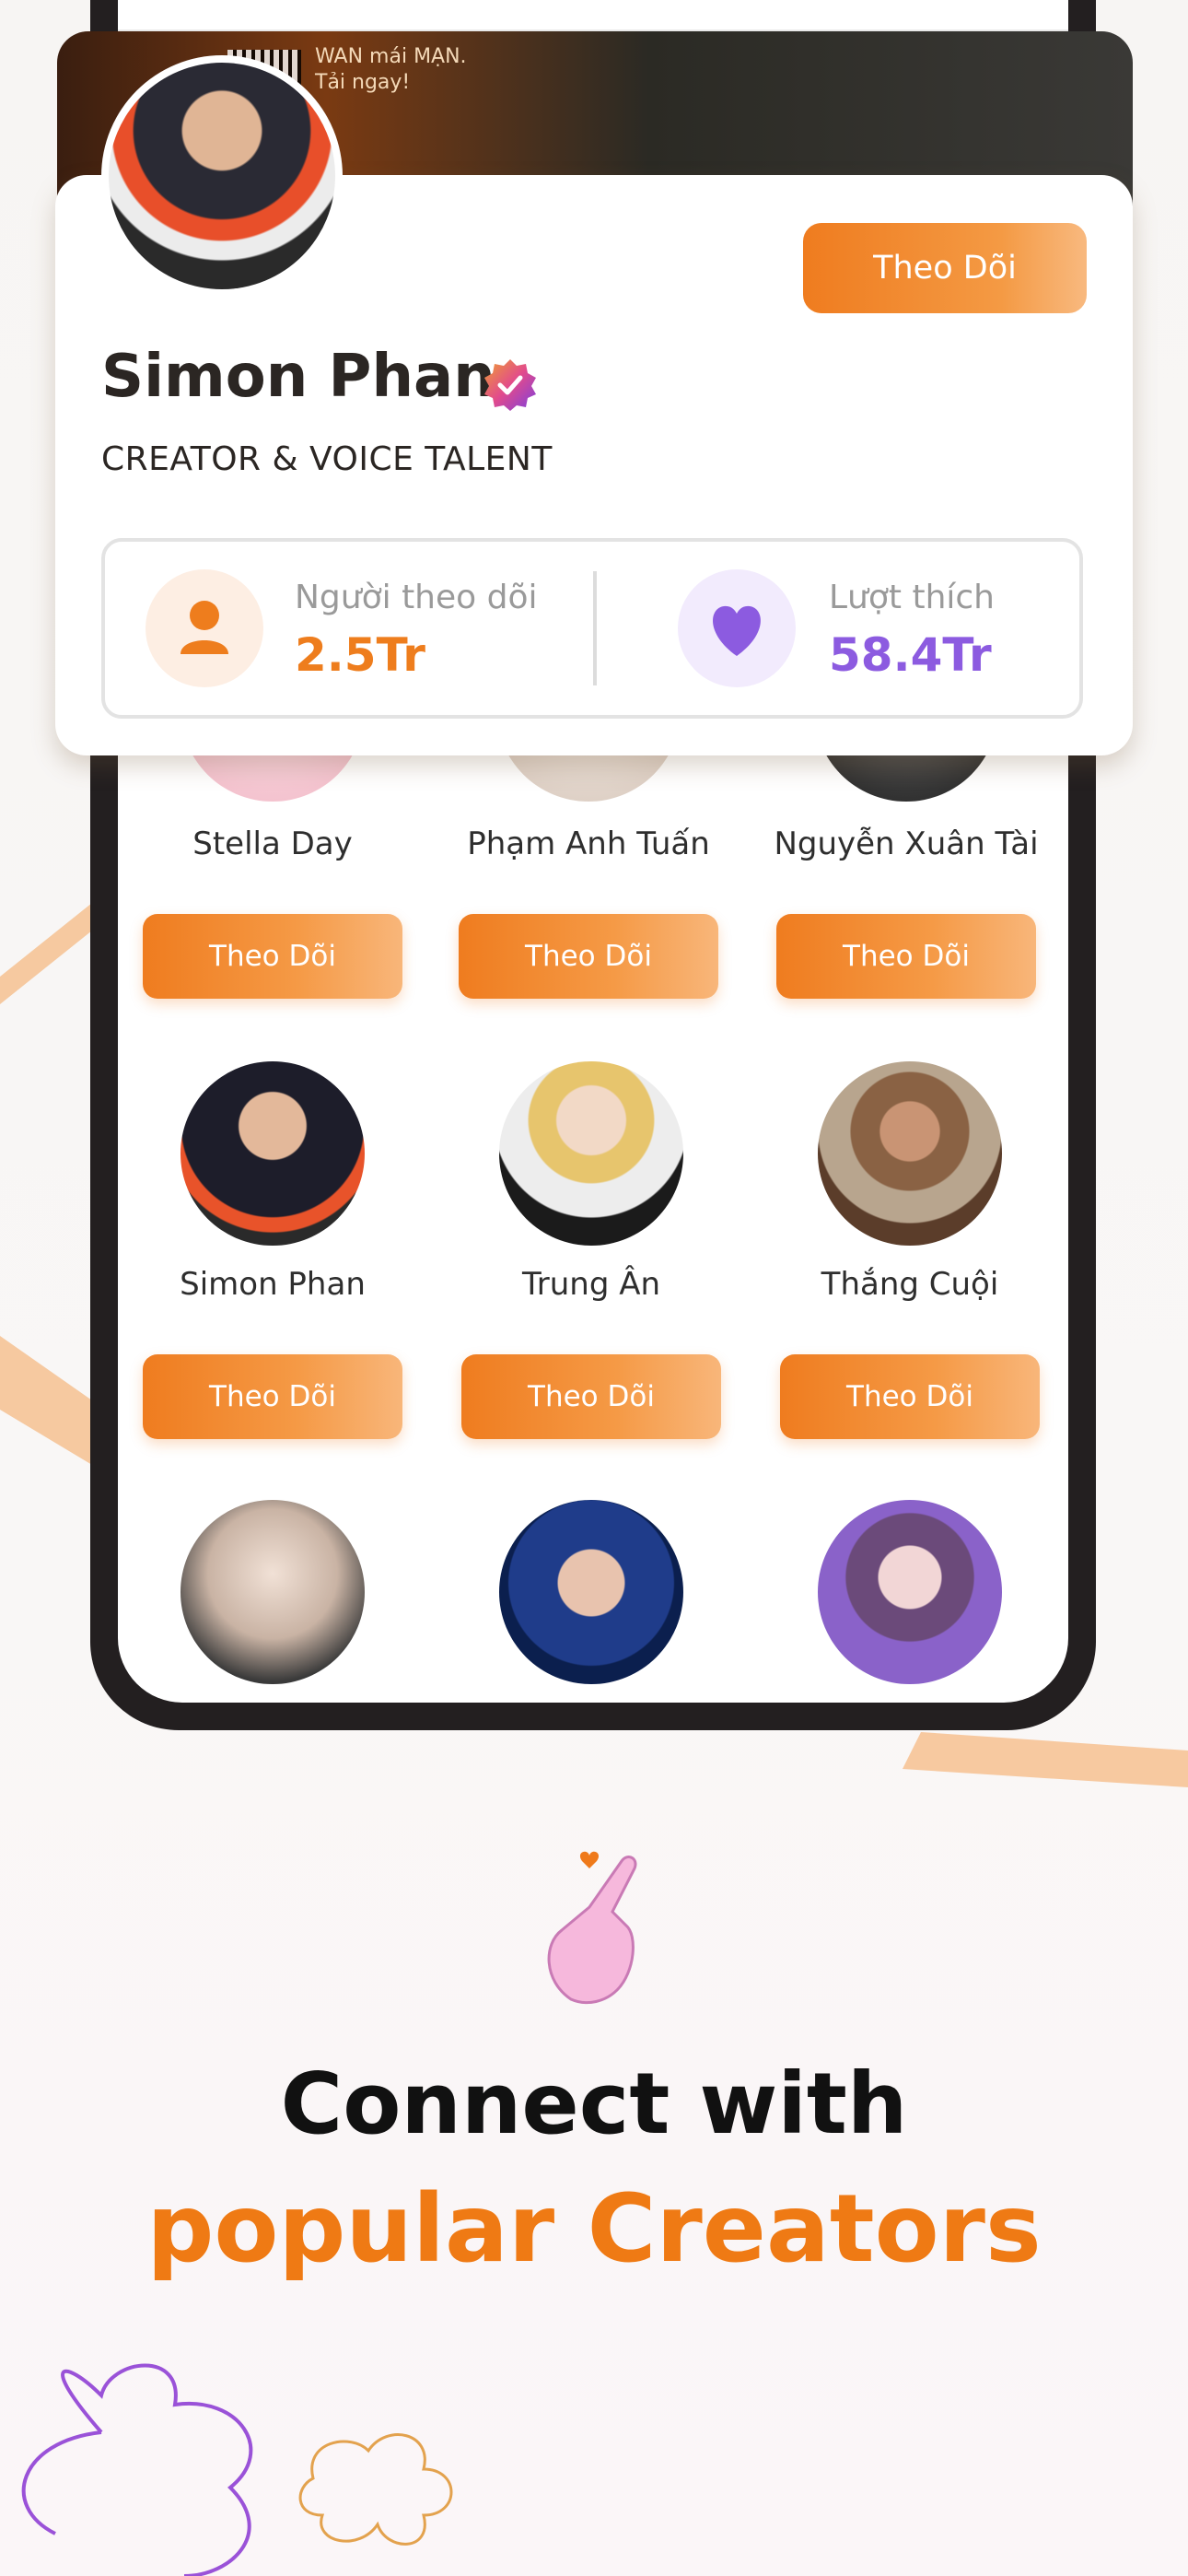 The image size is (1188, 2576). Describe the element at coordinates (363, 82) in the screenshot. I see `banner-line-2: Tải ngay!` at that location.